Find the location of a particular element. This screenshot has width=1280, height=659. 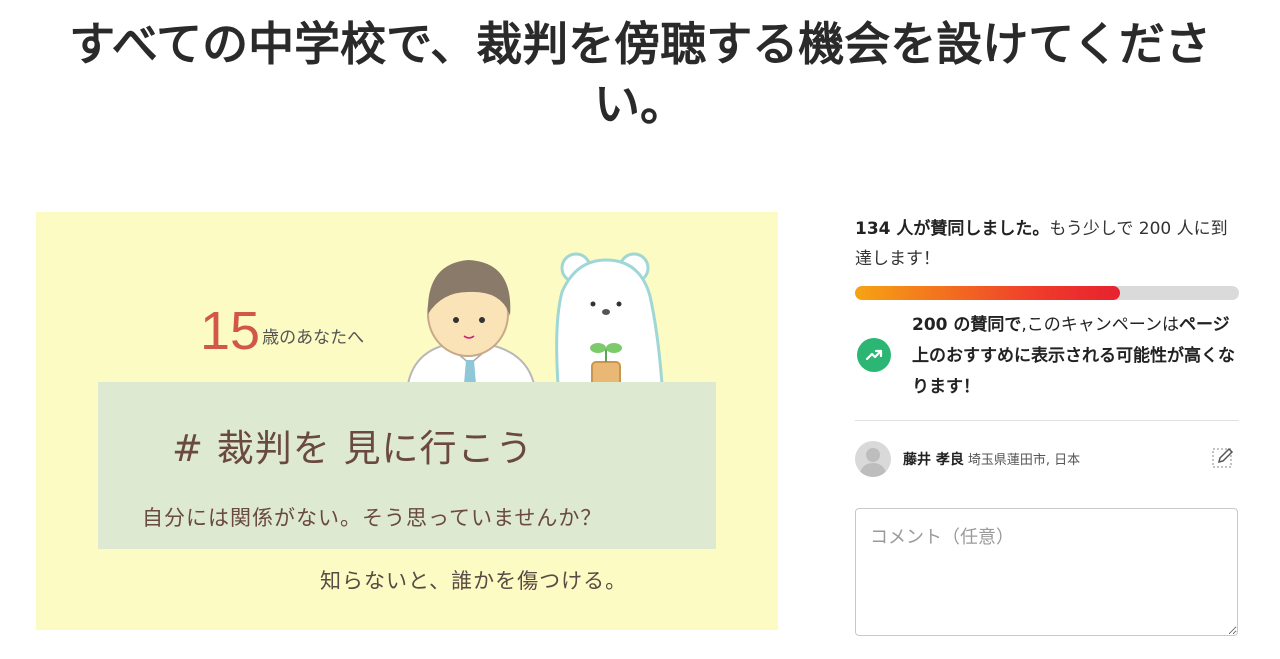

signature-count: 134 人が賛同しました。もう少しで 200 人に到達します！ is located at coordinates (1047, 244).